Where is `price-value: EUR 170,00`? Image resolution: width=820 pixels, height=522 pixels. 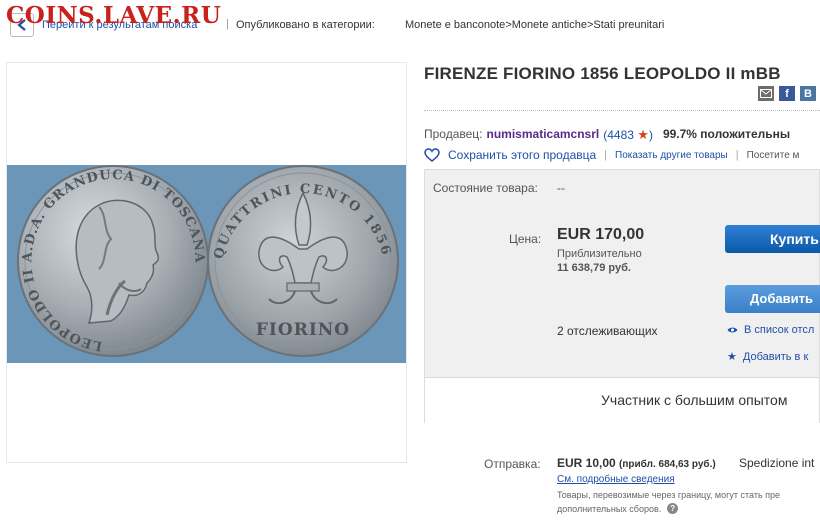 price-value: EUR 170,00 is located at coordinates (601, 234).